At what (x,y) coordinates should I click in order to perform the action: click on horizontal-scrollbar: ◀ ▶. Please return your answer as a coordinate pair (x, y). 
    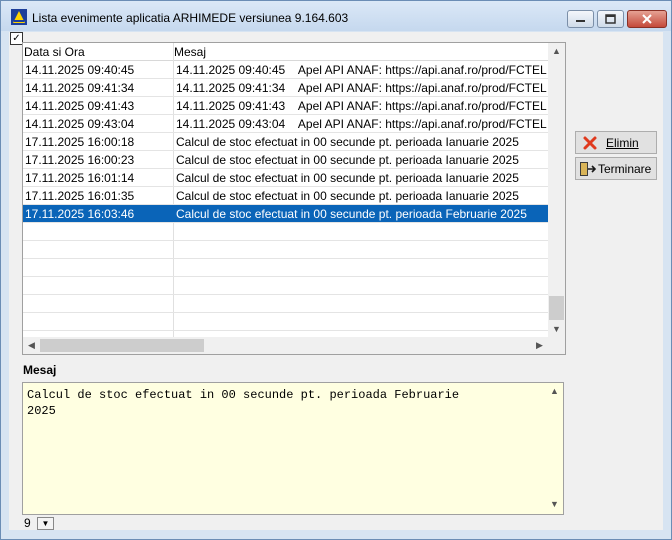
    Looking at the image, I should click on (285, 345).